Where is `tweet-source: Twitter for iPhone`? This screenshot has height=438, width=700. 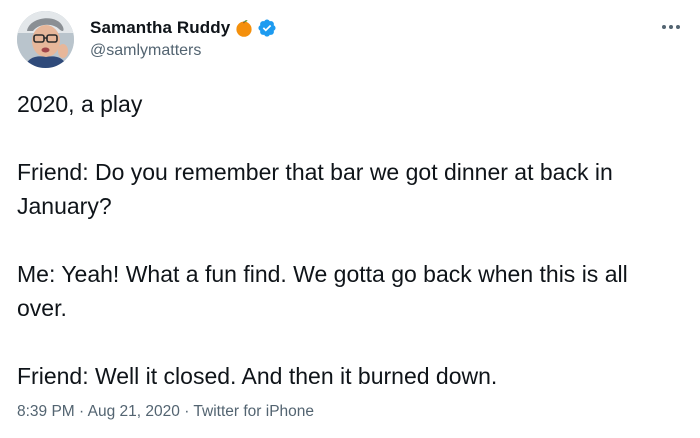
tweet-source: Twitter for iPhone is located at coordinates (253, 411).